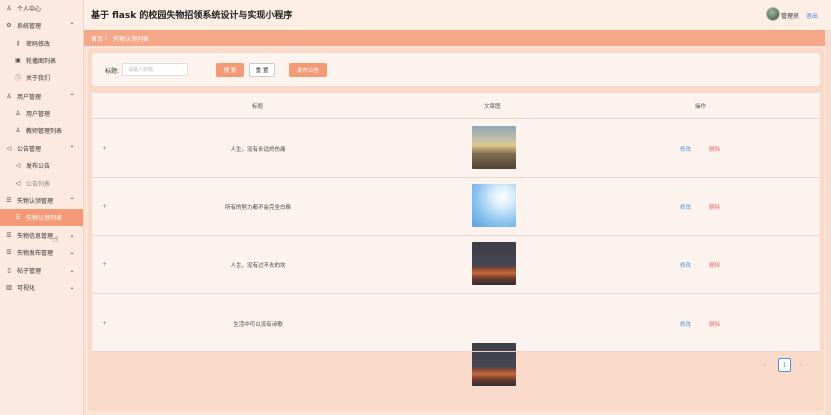 The height and width of the screenshot is (415, 831). What do you see at coordinates (18, 60) in the screenshot?
I see `image-icon: ▣` at bounding box center [18, 60].